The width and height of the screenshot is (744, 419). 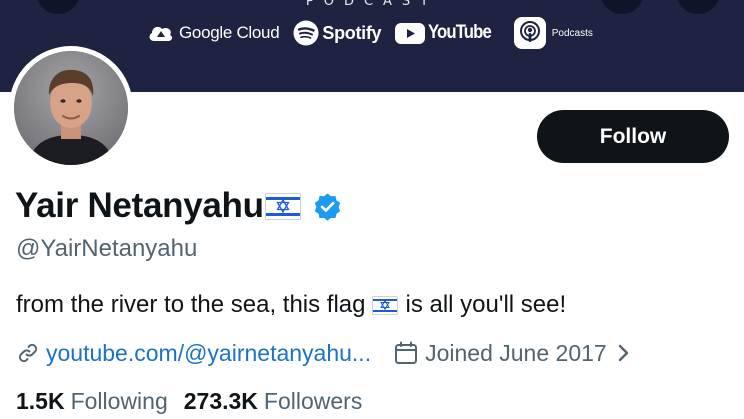 I want to click on google-cloud-label: Google Cloud, so click(x=229, y=32).